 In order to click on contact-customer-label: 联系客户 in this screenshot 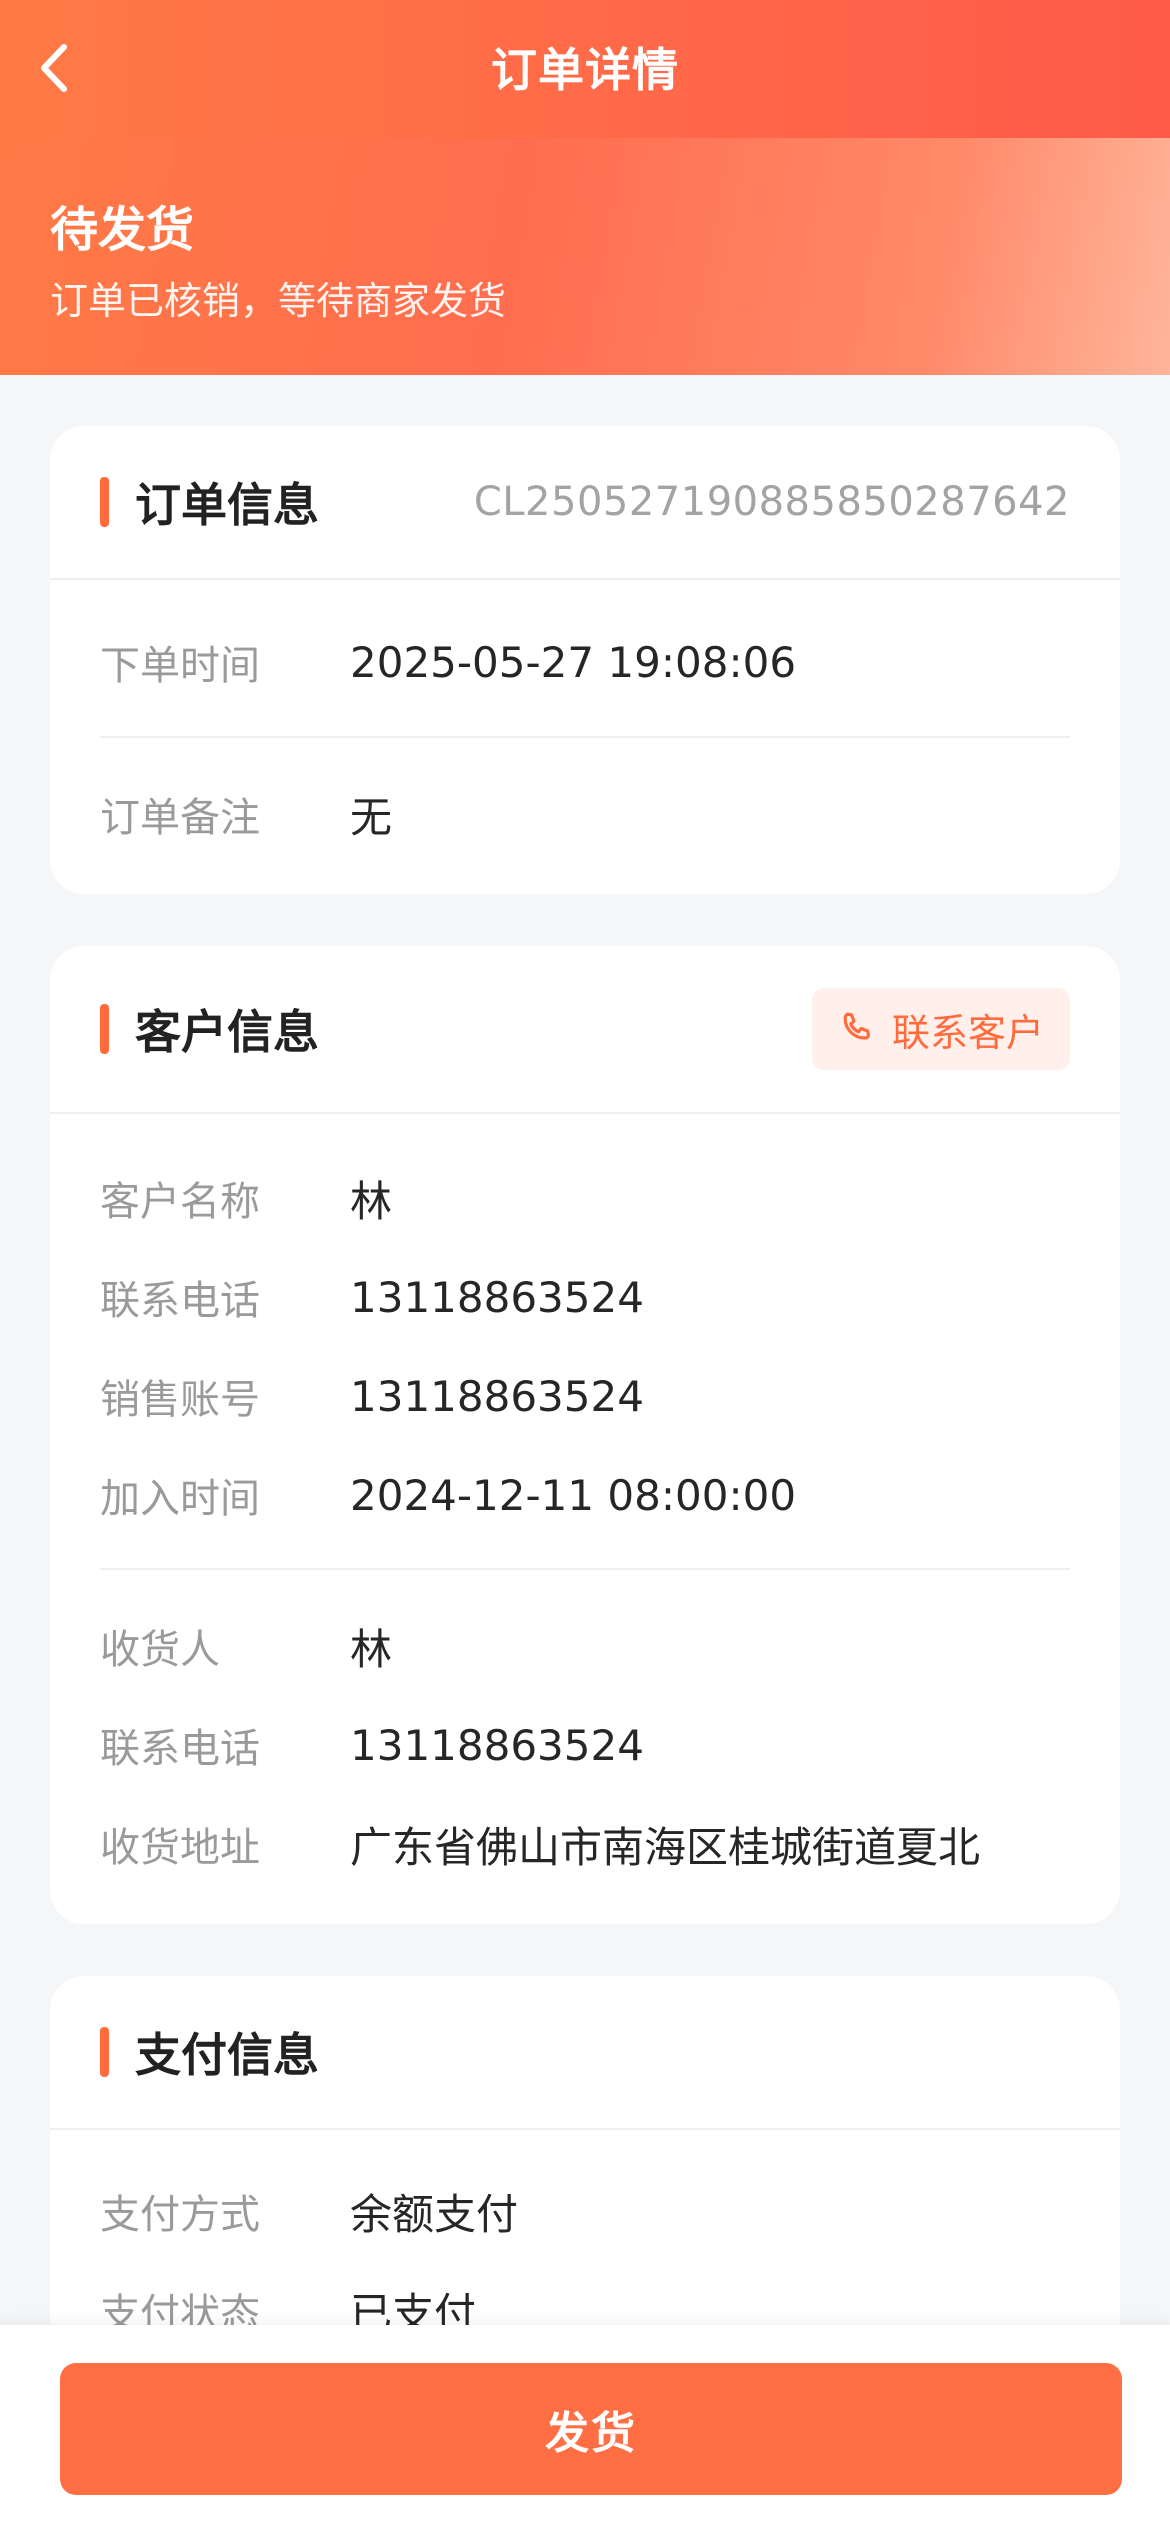, I will do `click(967, 1032)`.